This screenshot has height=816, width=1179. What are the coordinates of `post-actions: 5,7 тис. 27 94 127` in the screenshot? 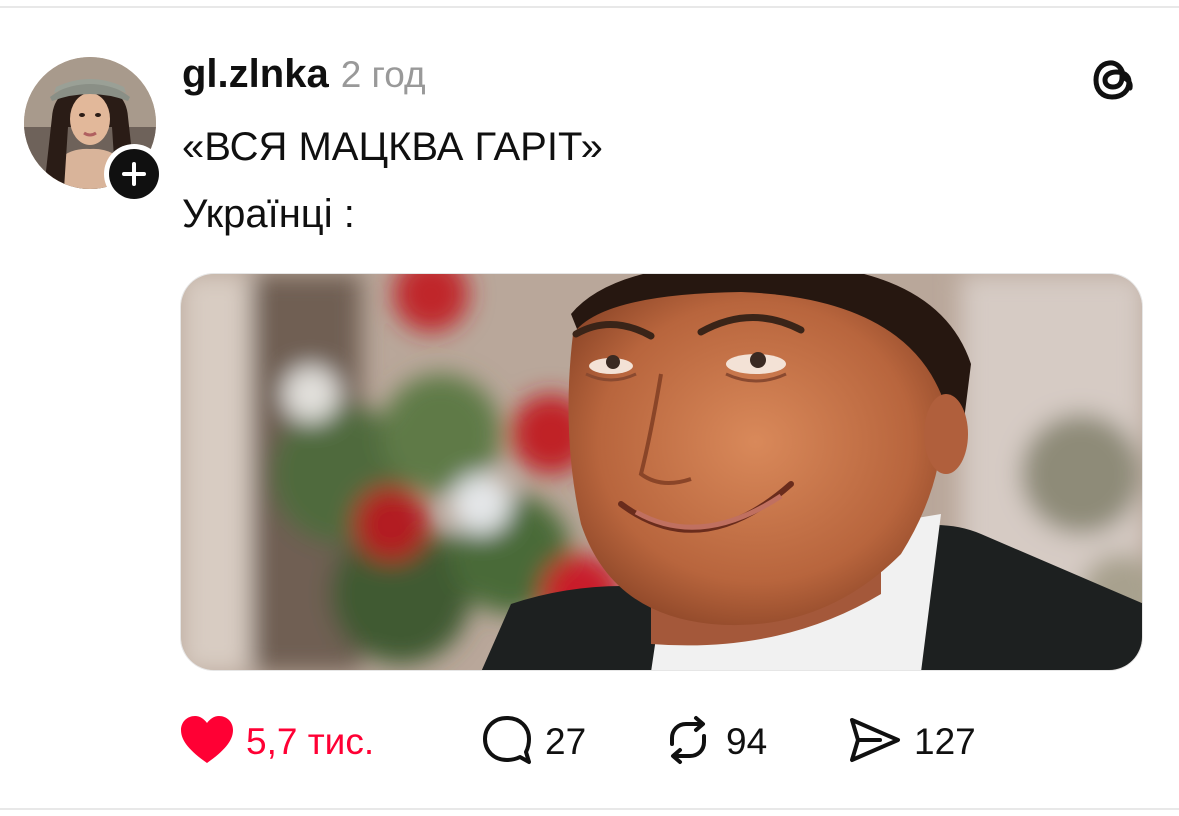 It's located at (589, 742).